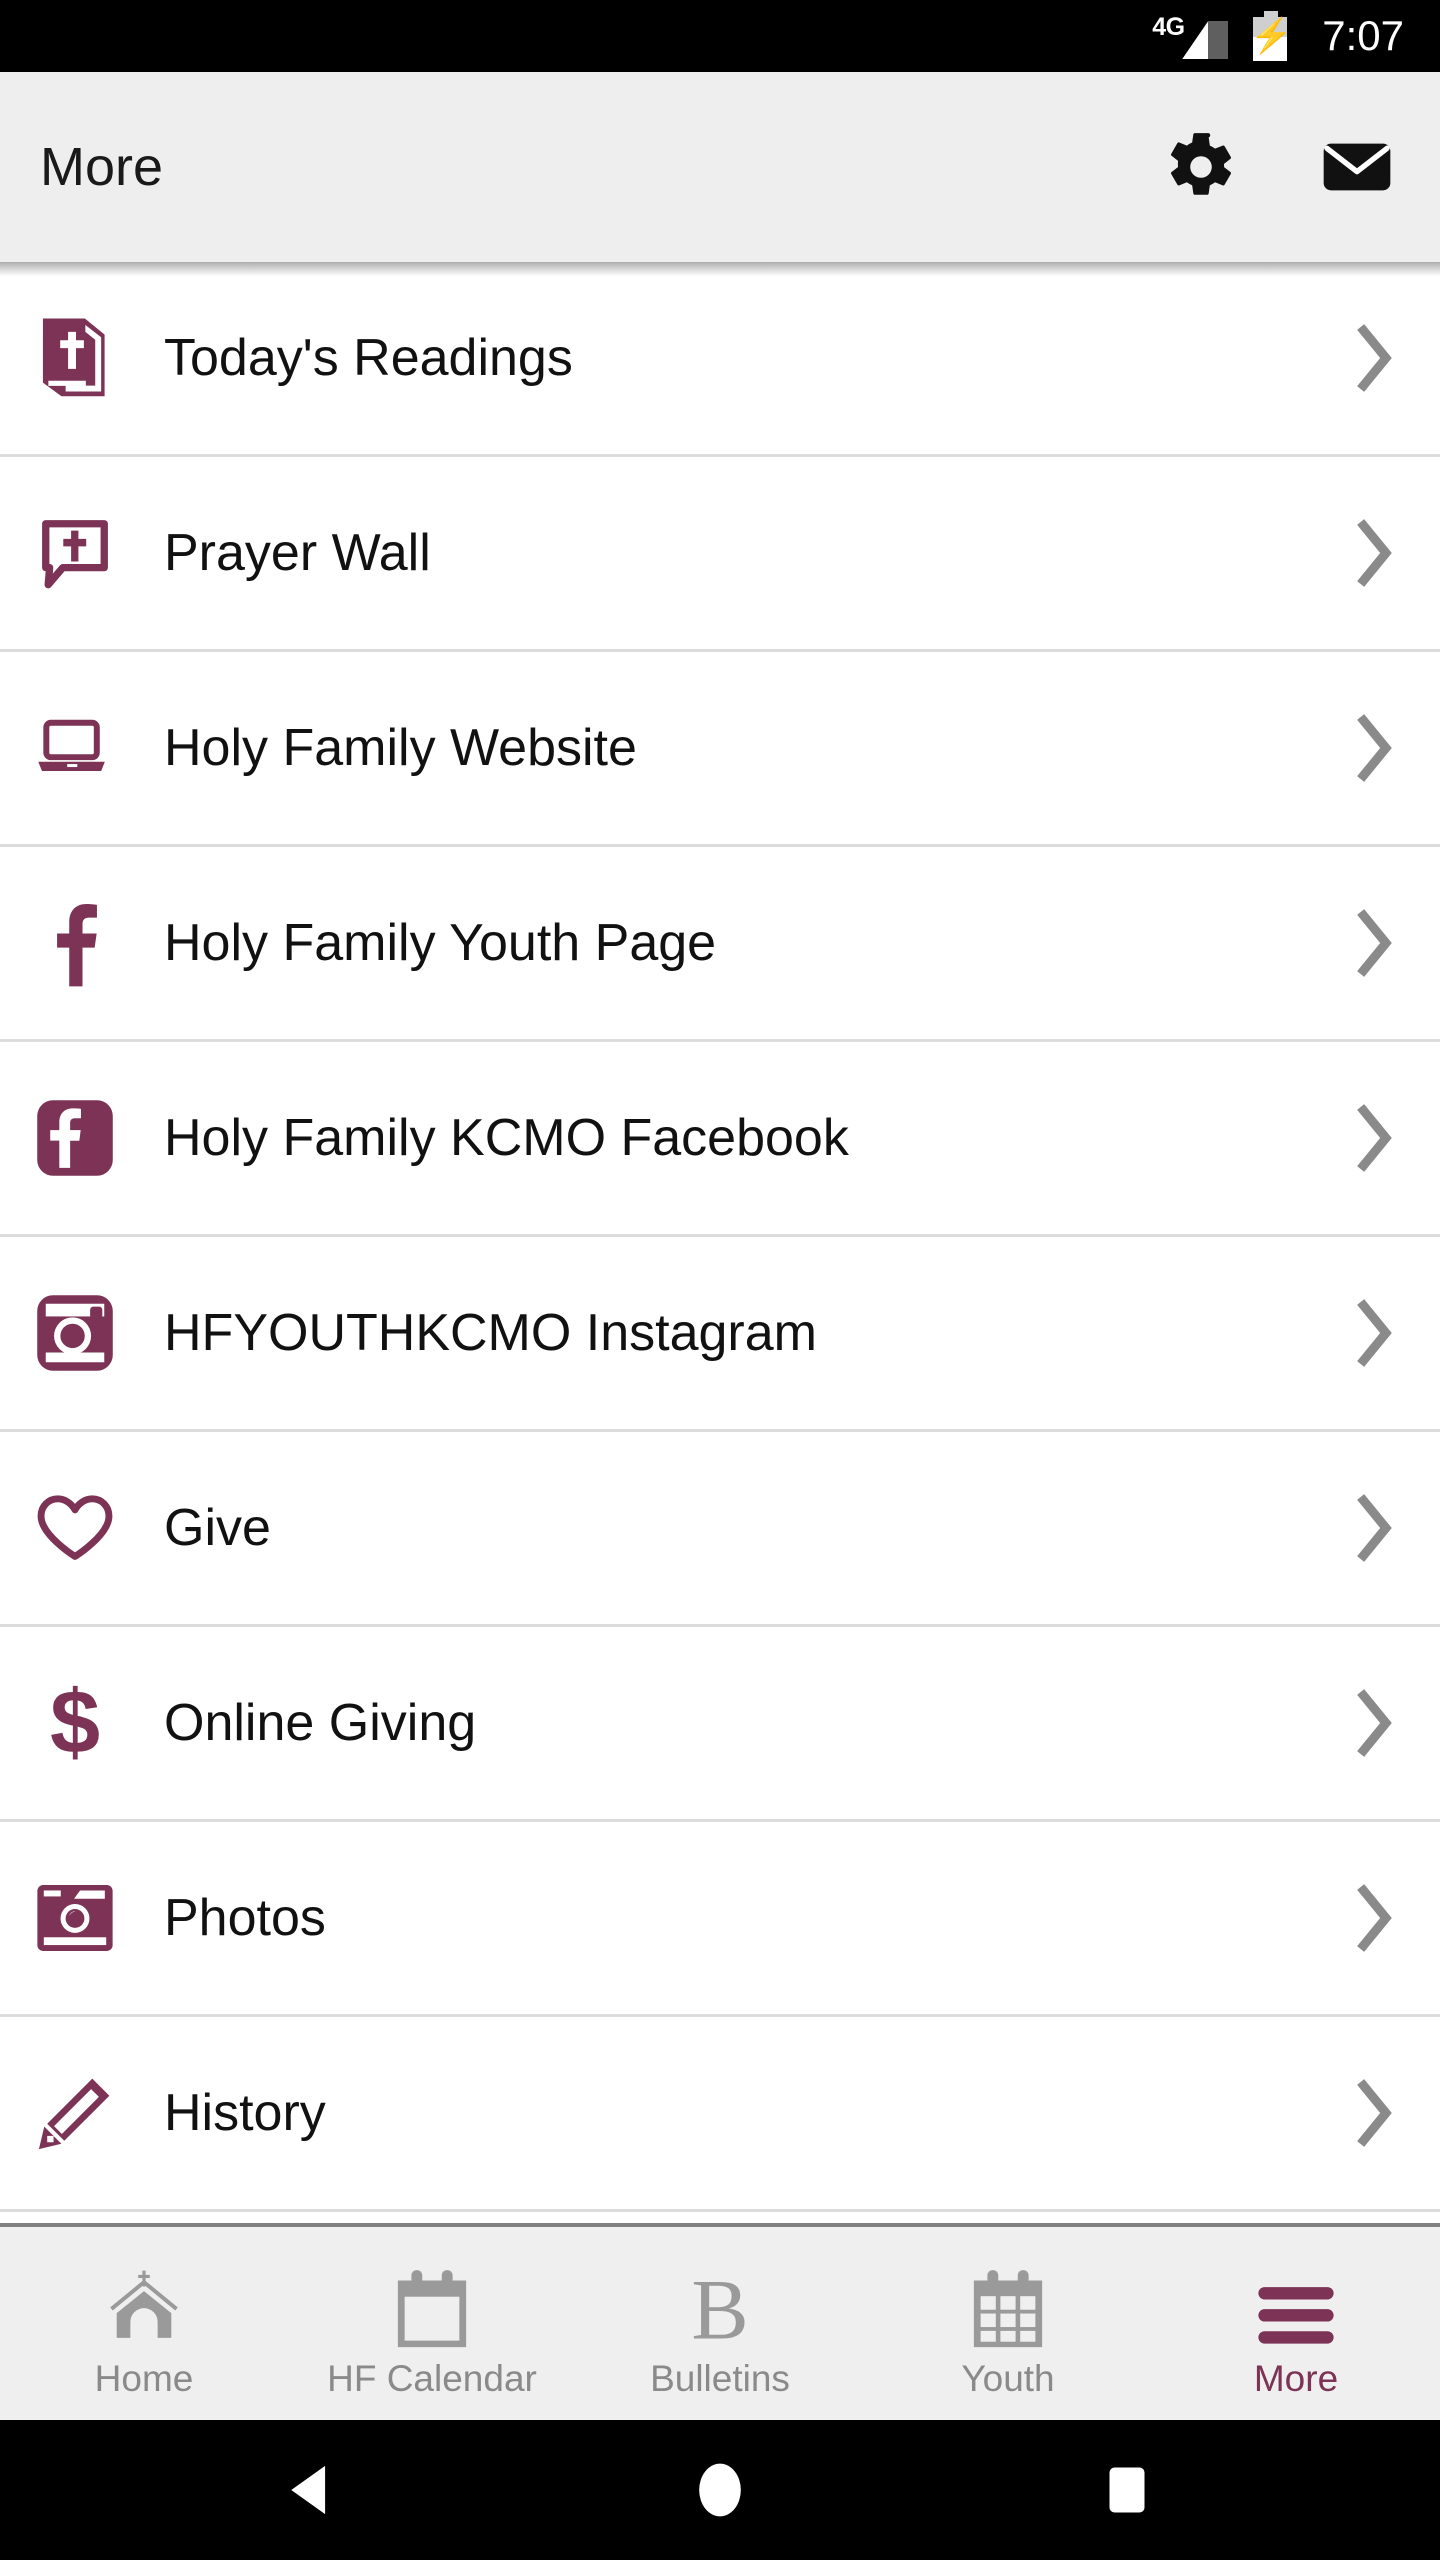 This screenshot has height=2560, width=1440. What do you see at coordinates (720, 554) in the screenshot?
I see `list-item: Prayer Wall` at bounding box center [720, 554].